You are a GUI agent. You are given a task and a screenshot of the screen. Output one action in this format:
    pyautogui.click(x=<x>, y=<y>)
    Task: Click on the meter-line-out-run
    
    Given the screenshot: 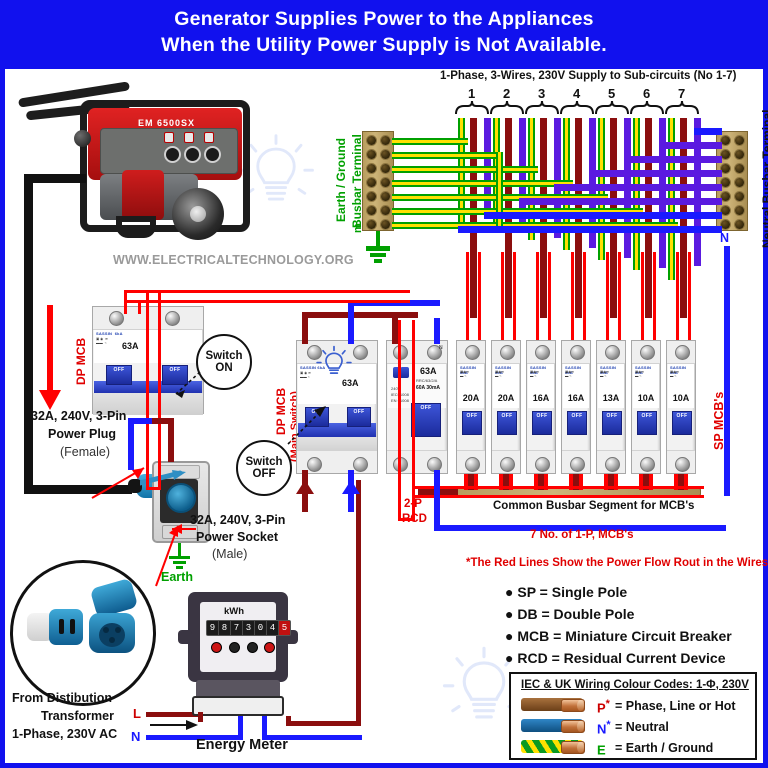 What is the action you would take?
    pyautogui.click(x=323, y=723)
    